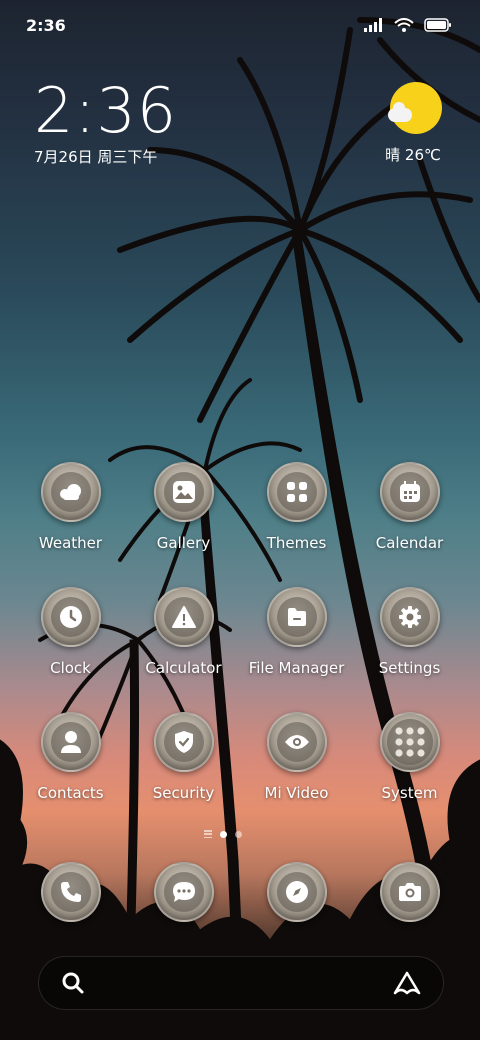  I want to click on app-clock: Clock, so click(70, 637).